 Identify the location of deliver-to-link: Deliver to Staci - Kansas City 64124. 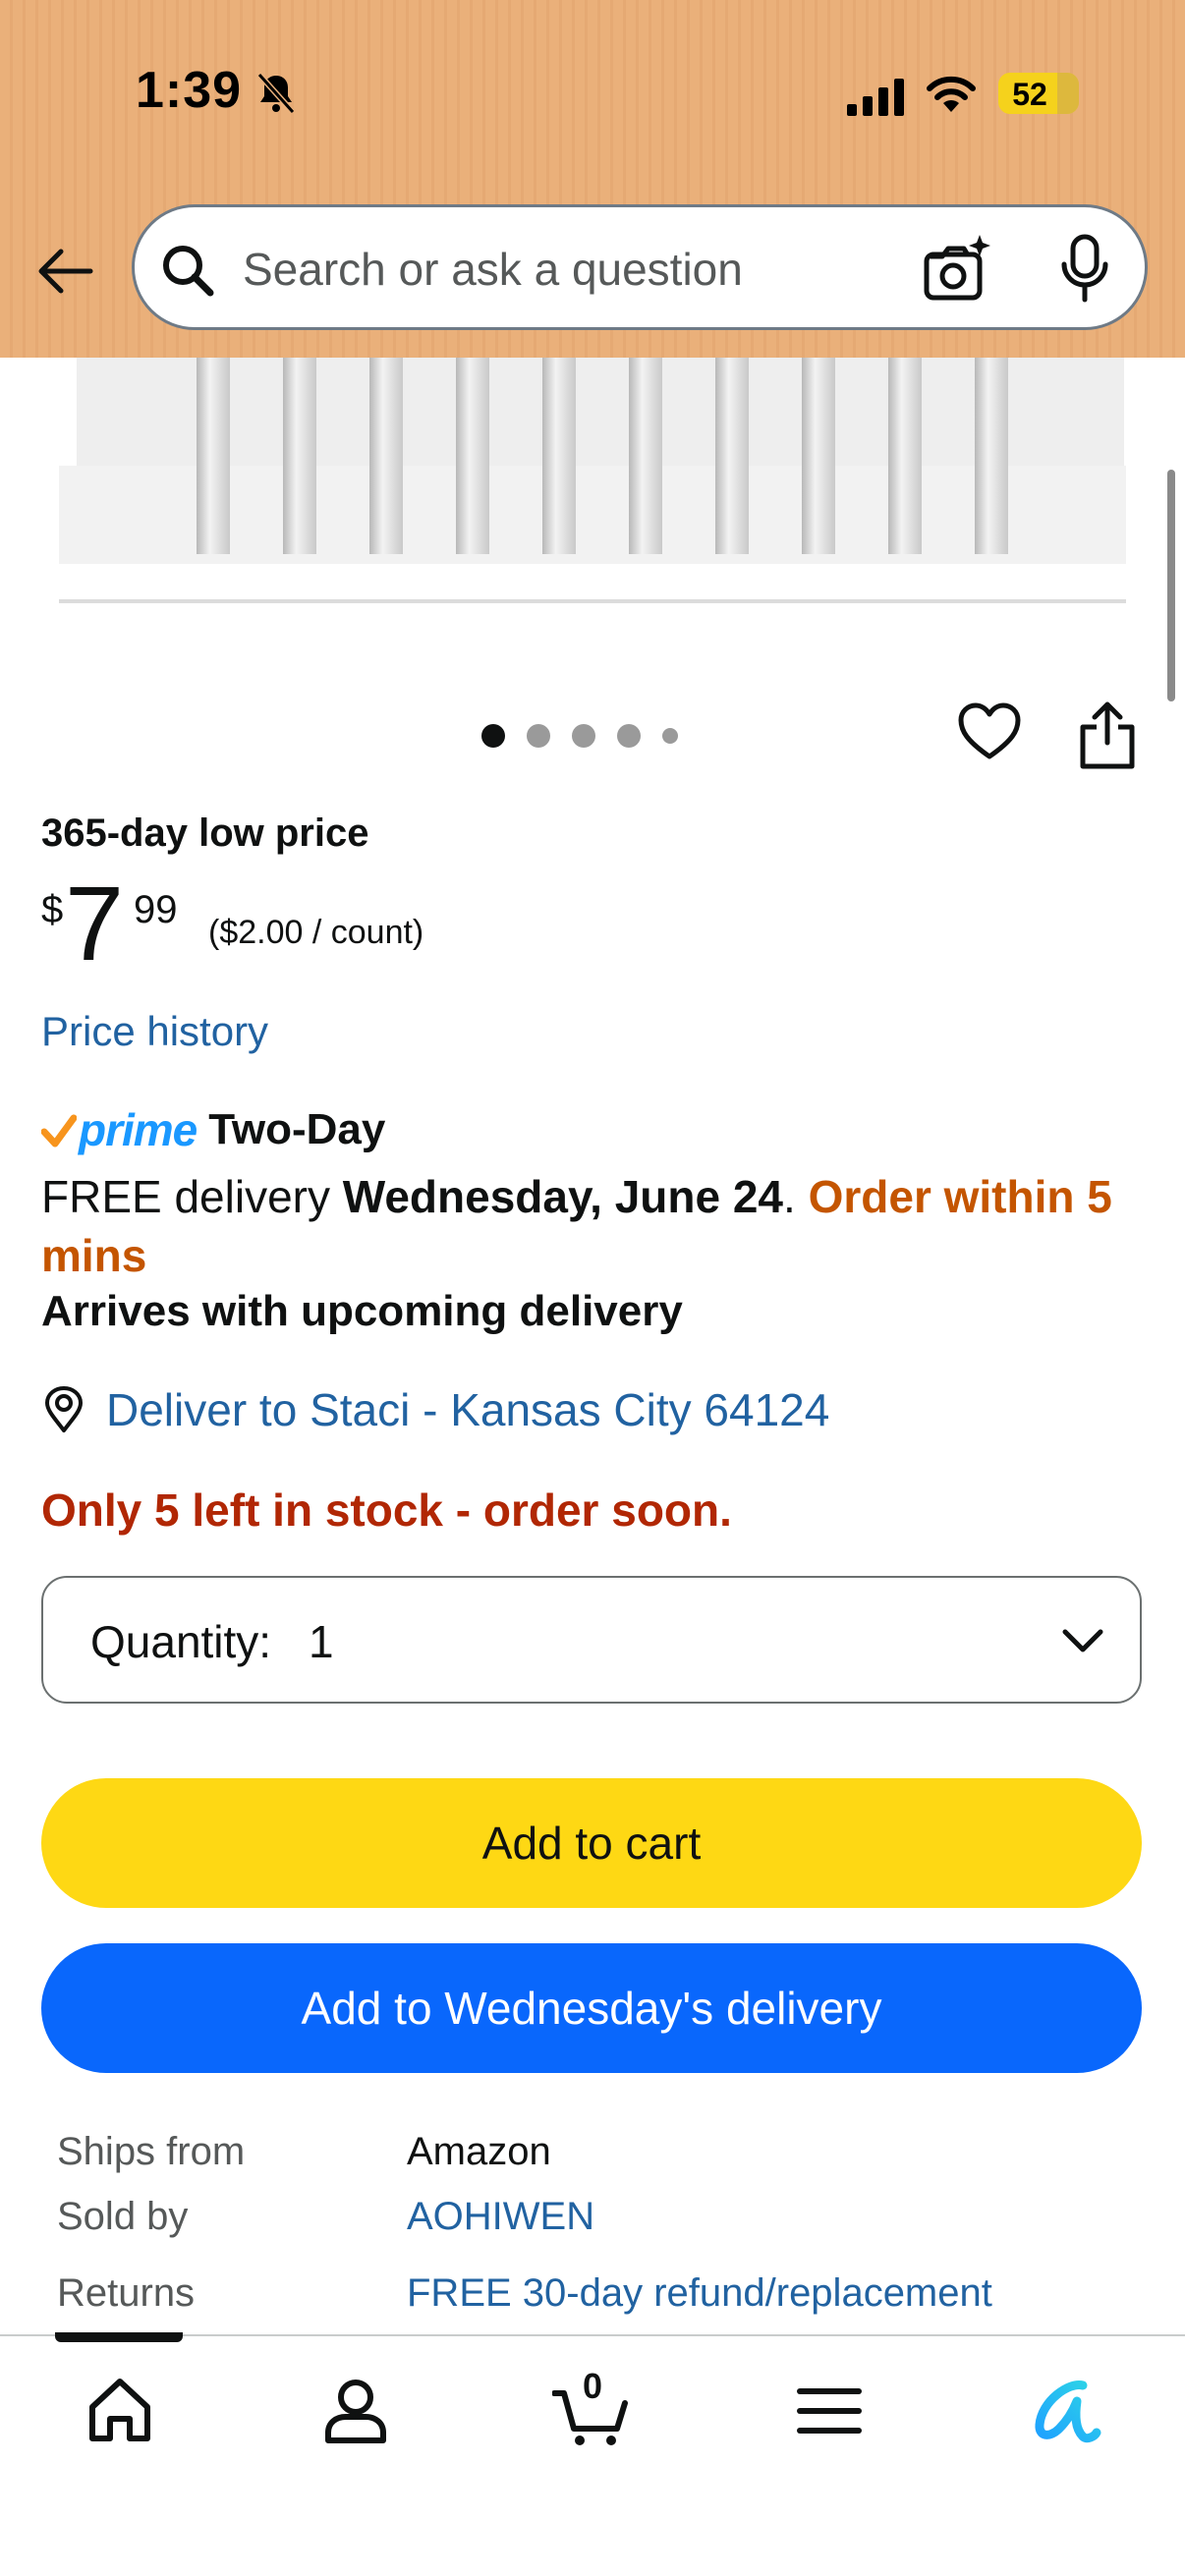
(468, 1409).